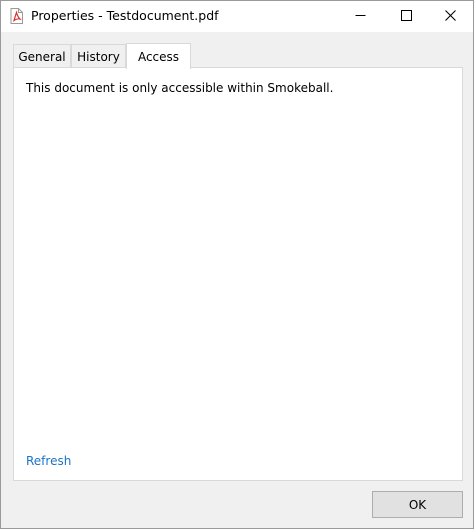 The image size is (474, 529). What do you see at coordinates (125, 15) in the screenshot?
I see `window-title: Properties - Testdocument.pdf` at bounding box center [125, 15].